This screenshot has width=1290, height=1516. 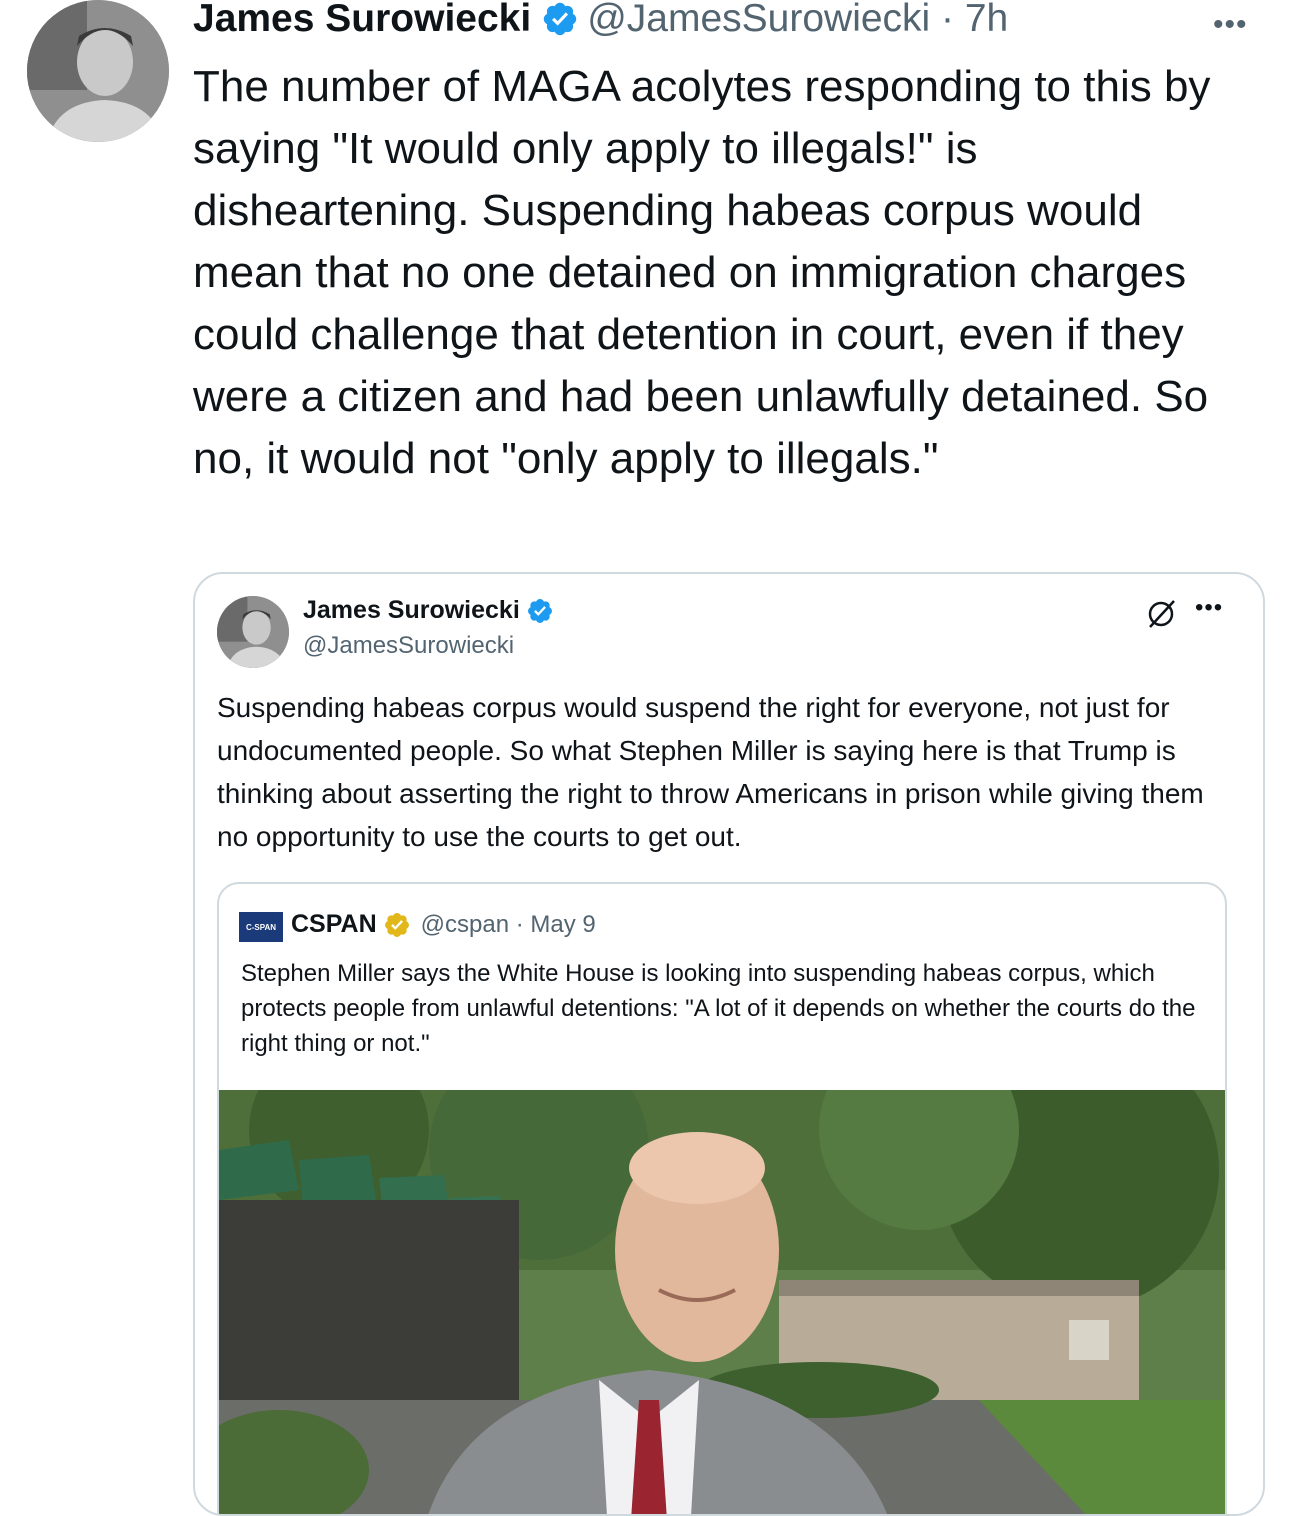 What do you see at coordinates (98, 71) in the screenshot?
I see `author-avatar` at bounding box center [98, 71].